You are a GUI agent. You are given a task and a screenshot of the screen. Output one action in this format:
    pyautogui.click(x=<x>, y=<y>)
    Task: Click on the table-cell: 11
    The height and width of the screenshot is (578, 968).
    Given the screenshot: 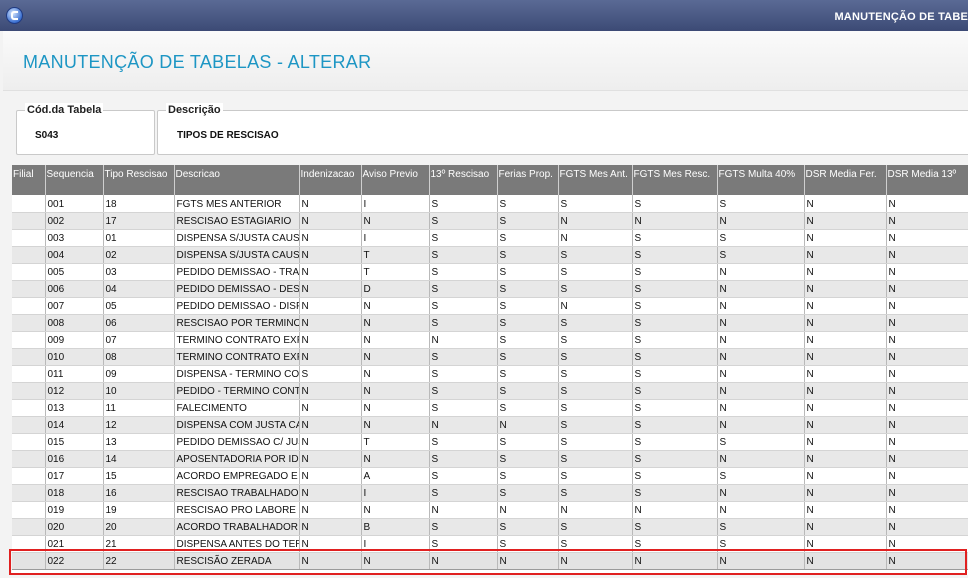 What is the action you would take?
    pyautogui.click(x=139, y=408)
    